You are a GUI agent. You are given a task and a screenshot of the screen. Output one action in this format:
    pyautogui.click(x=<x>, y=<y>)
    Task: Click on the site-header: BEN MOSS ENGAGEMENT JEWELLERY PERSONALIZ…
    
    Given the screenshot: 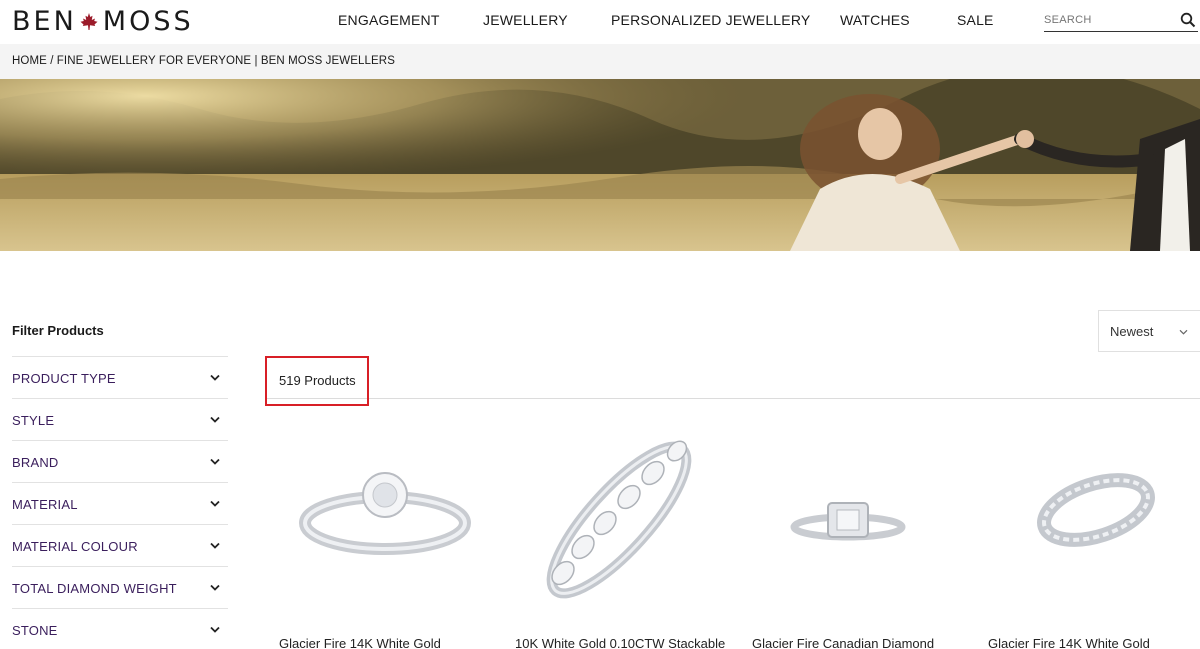 What is the action you would take?
    pyautogui.click(x=600, y=22)
    